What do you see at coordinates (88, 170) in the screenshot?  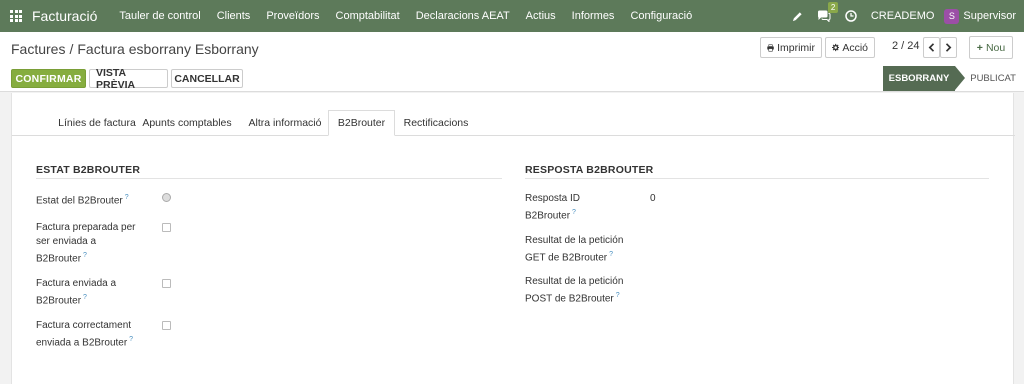 I see `section-title-b2brouter-status: ESTAT B2BROUTER` at bounding box center [88, 170].